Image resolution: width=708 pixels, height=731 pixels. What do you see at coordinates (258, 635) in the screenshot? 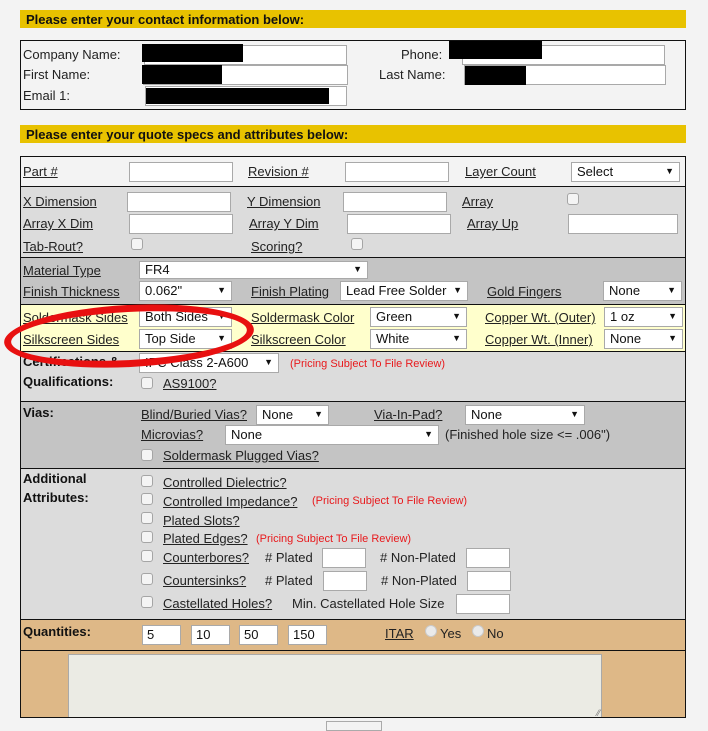
I see `quantity-input-3: 50` at bounding box center [258, 635].